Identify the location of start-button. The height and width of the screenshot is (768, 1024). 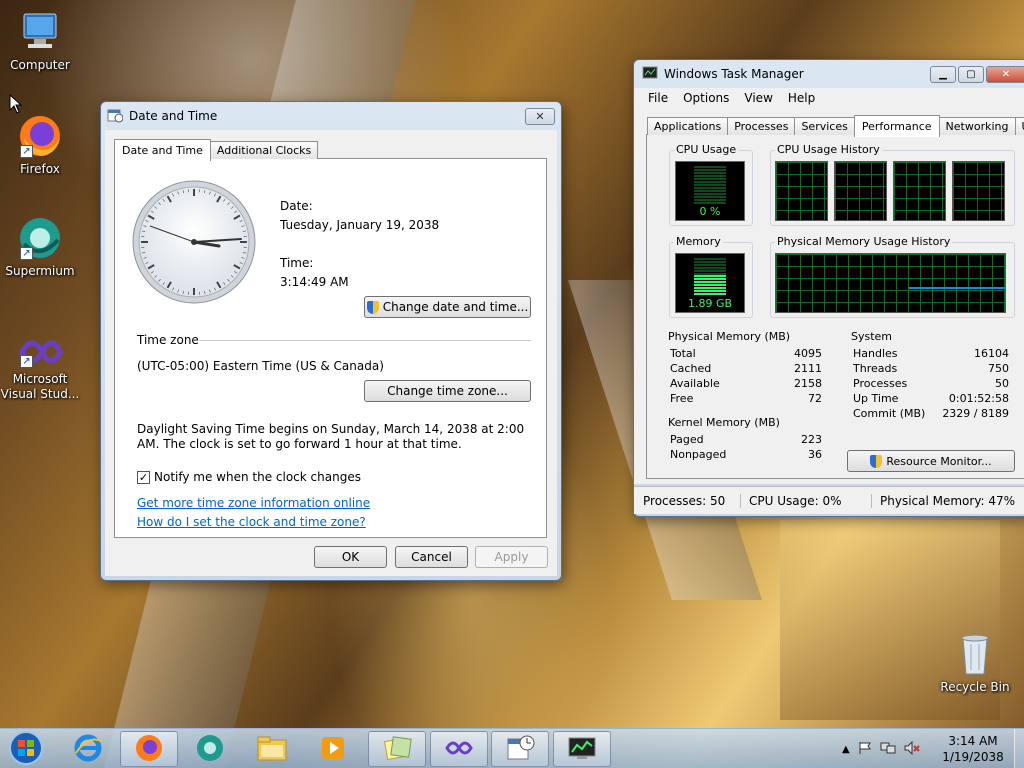
(26, 749).